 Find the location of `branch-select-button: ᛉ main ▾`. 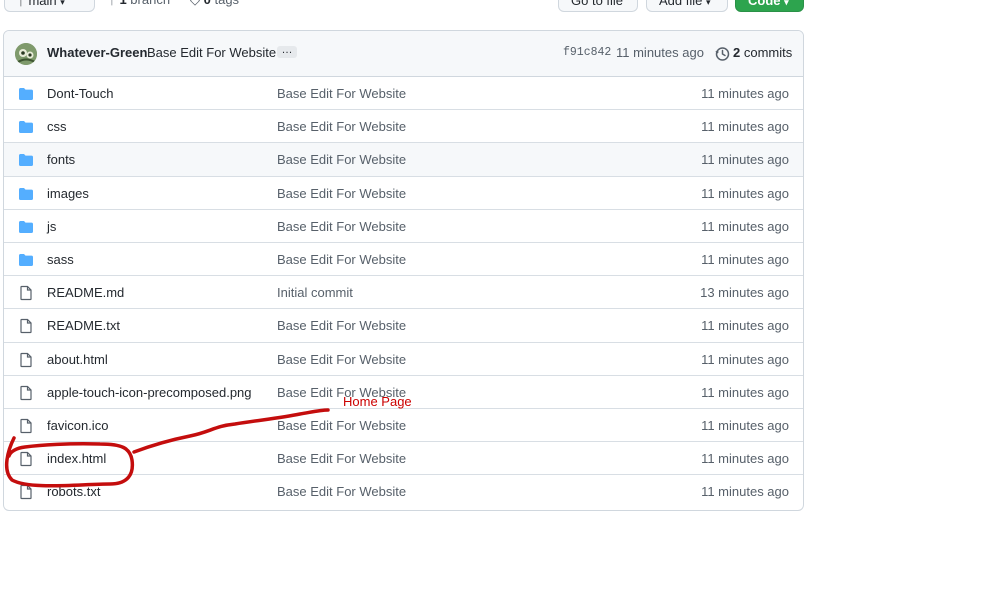

branch-select-button: ᛉ main ▾ is located at coordinates (49, 6).